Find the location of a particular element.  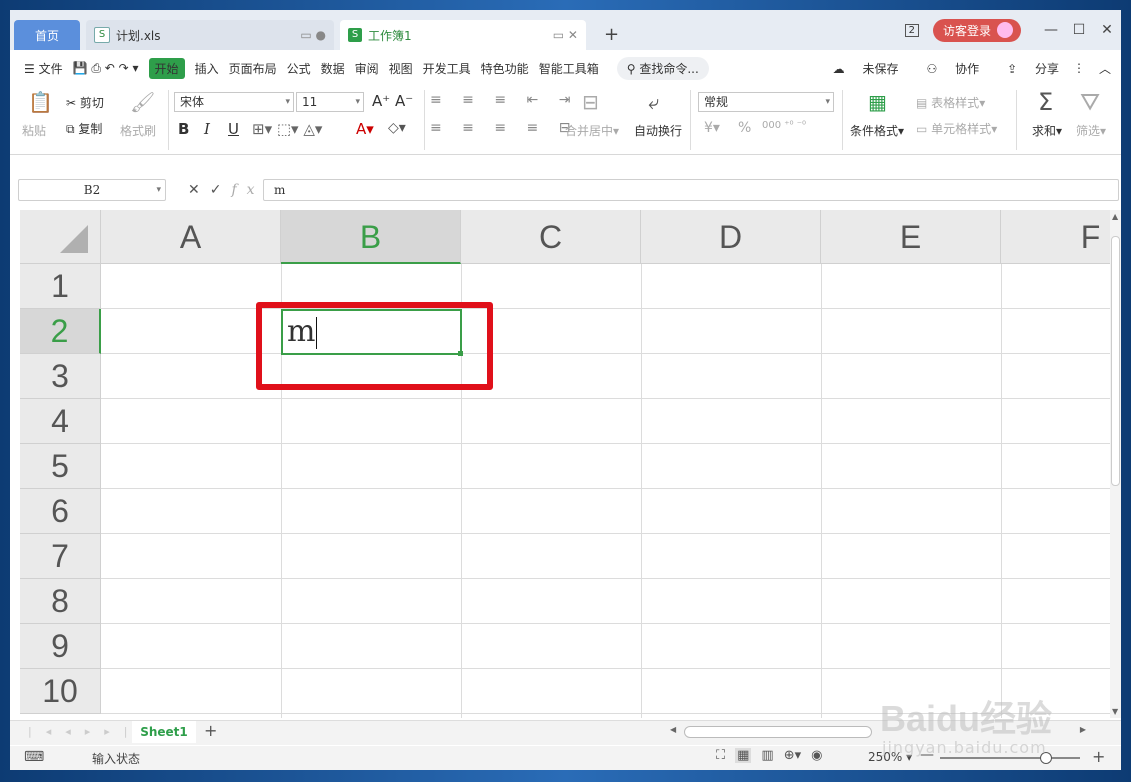

row-header-6: 6 is located at coordinates (60, 511).